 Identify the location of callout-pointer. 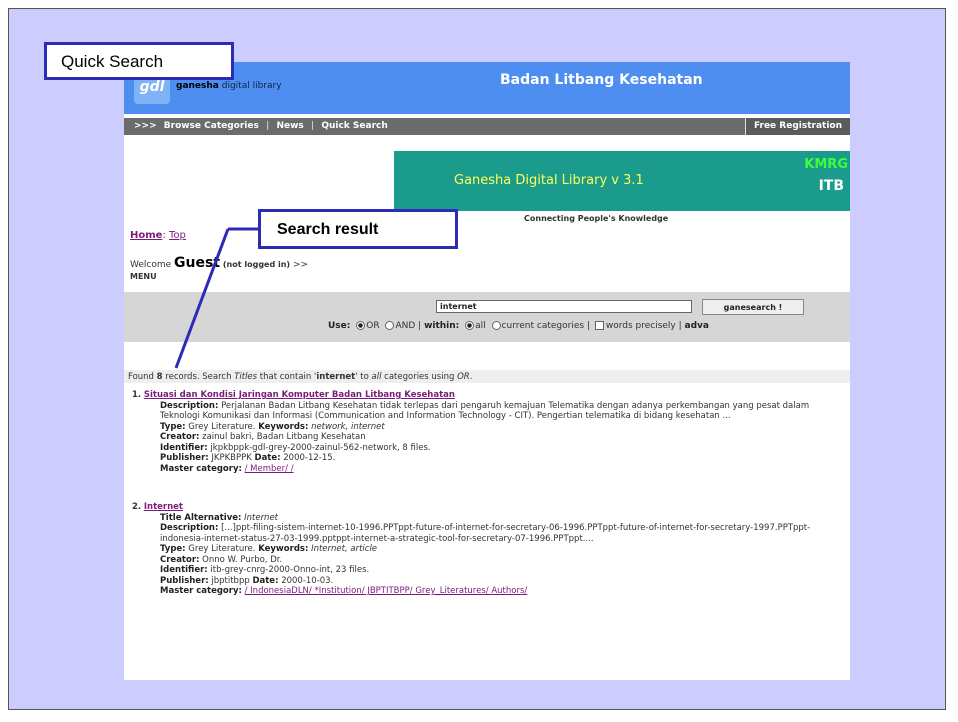
(216, 298).